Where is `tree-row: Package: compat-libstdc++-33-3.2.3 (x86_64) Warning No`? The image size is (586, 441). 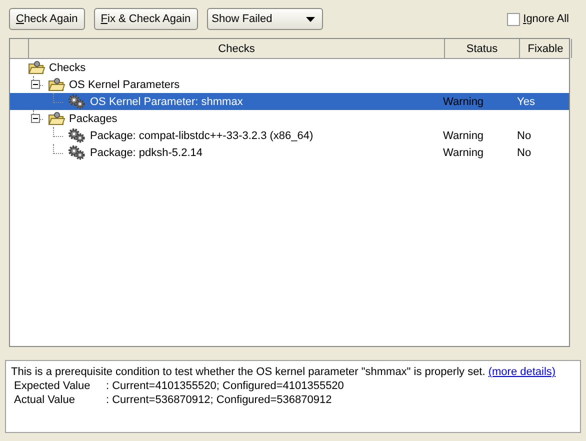 tree-row: Package: compat-libstdc++-33-3.2.3 (x86_64) Warning No is located at coordinates (289, 135).